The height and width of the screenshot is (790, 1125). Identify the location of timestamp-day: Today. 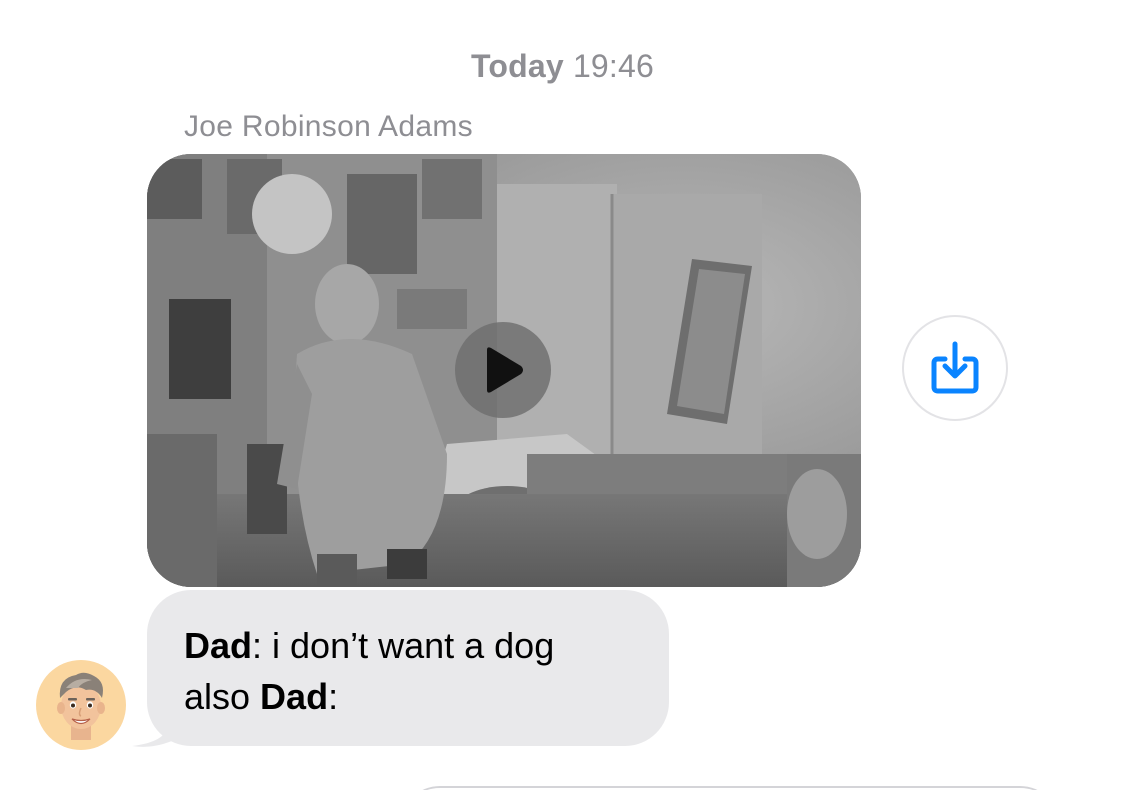
(517, 66).